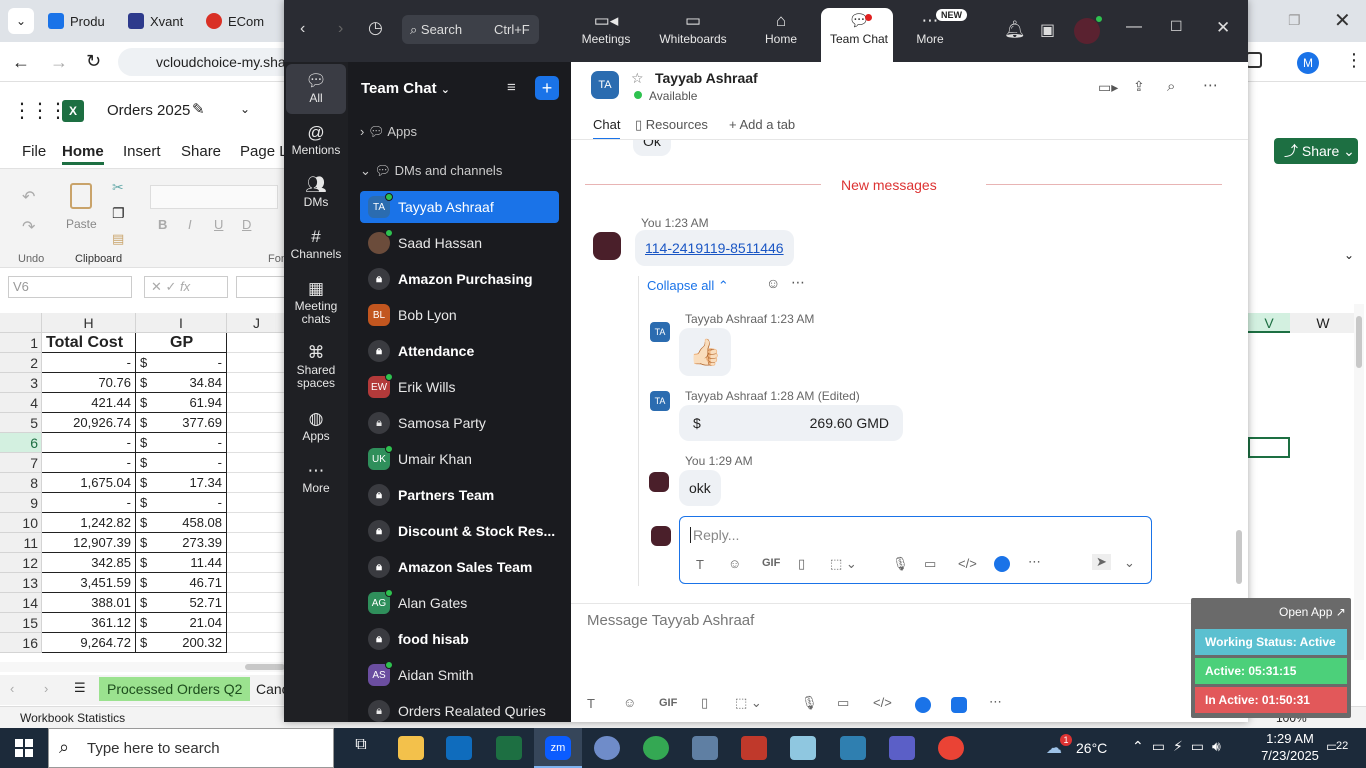  What do you see at coordinates (1101, 562) in the screenshot?
I see `send-icon: ➤` at bounding box center [1101, 562].